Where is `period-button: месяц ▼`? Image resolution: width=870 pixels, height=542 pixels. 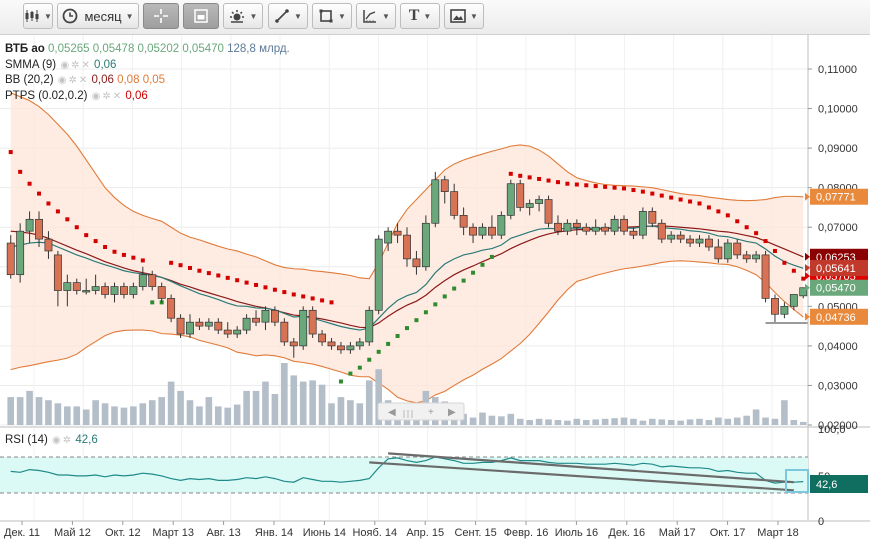
period-button: месяц ▼ is located at coordinates (98, 16).